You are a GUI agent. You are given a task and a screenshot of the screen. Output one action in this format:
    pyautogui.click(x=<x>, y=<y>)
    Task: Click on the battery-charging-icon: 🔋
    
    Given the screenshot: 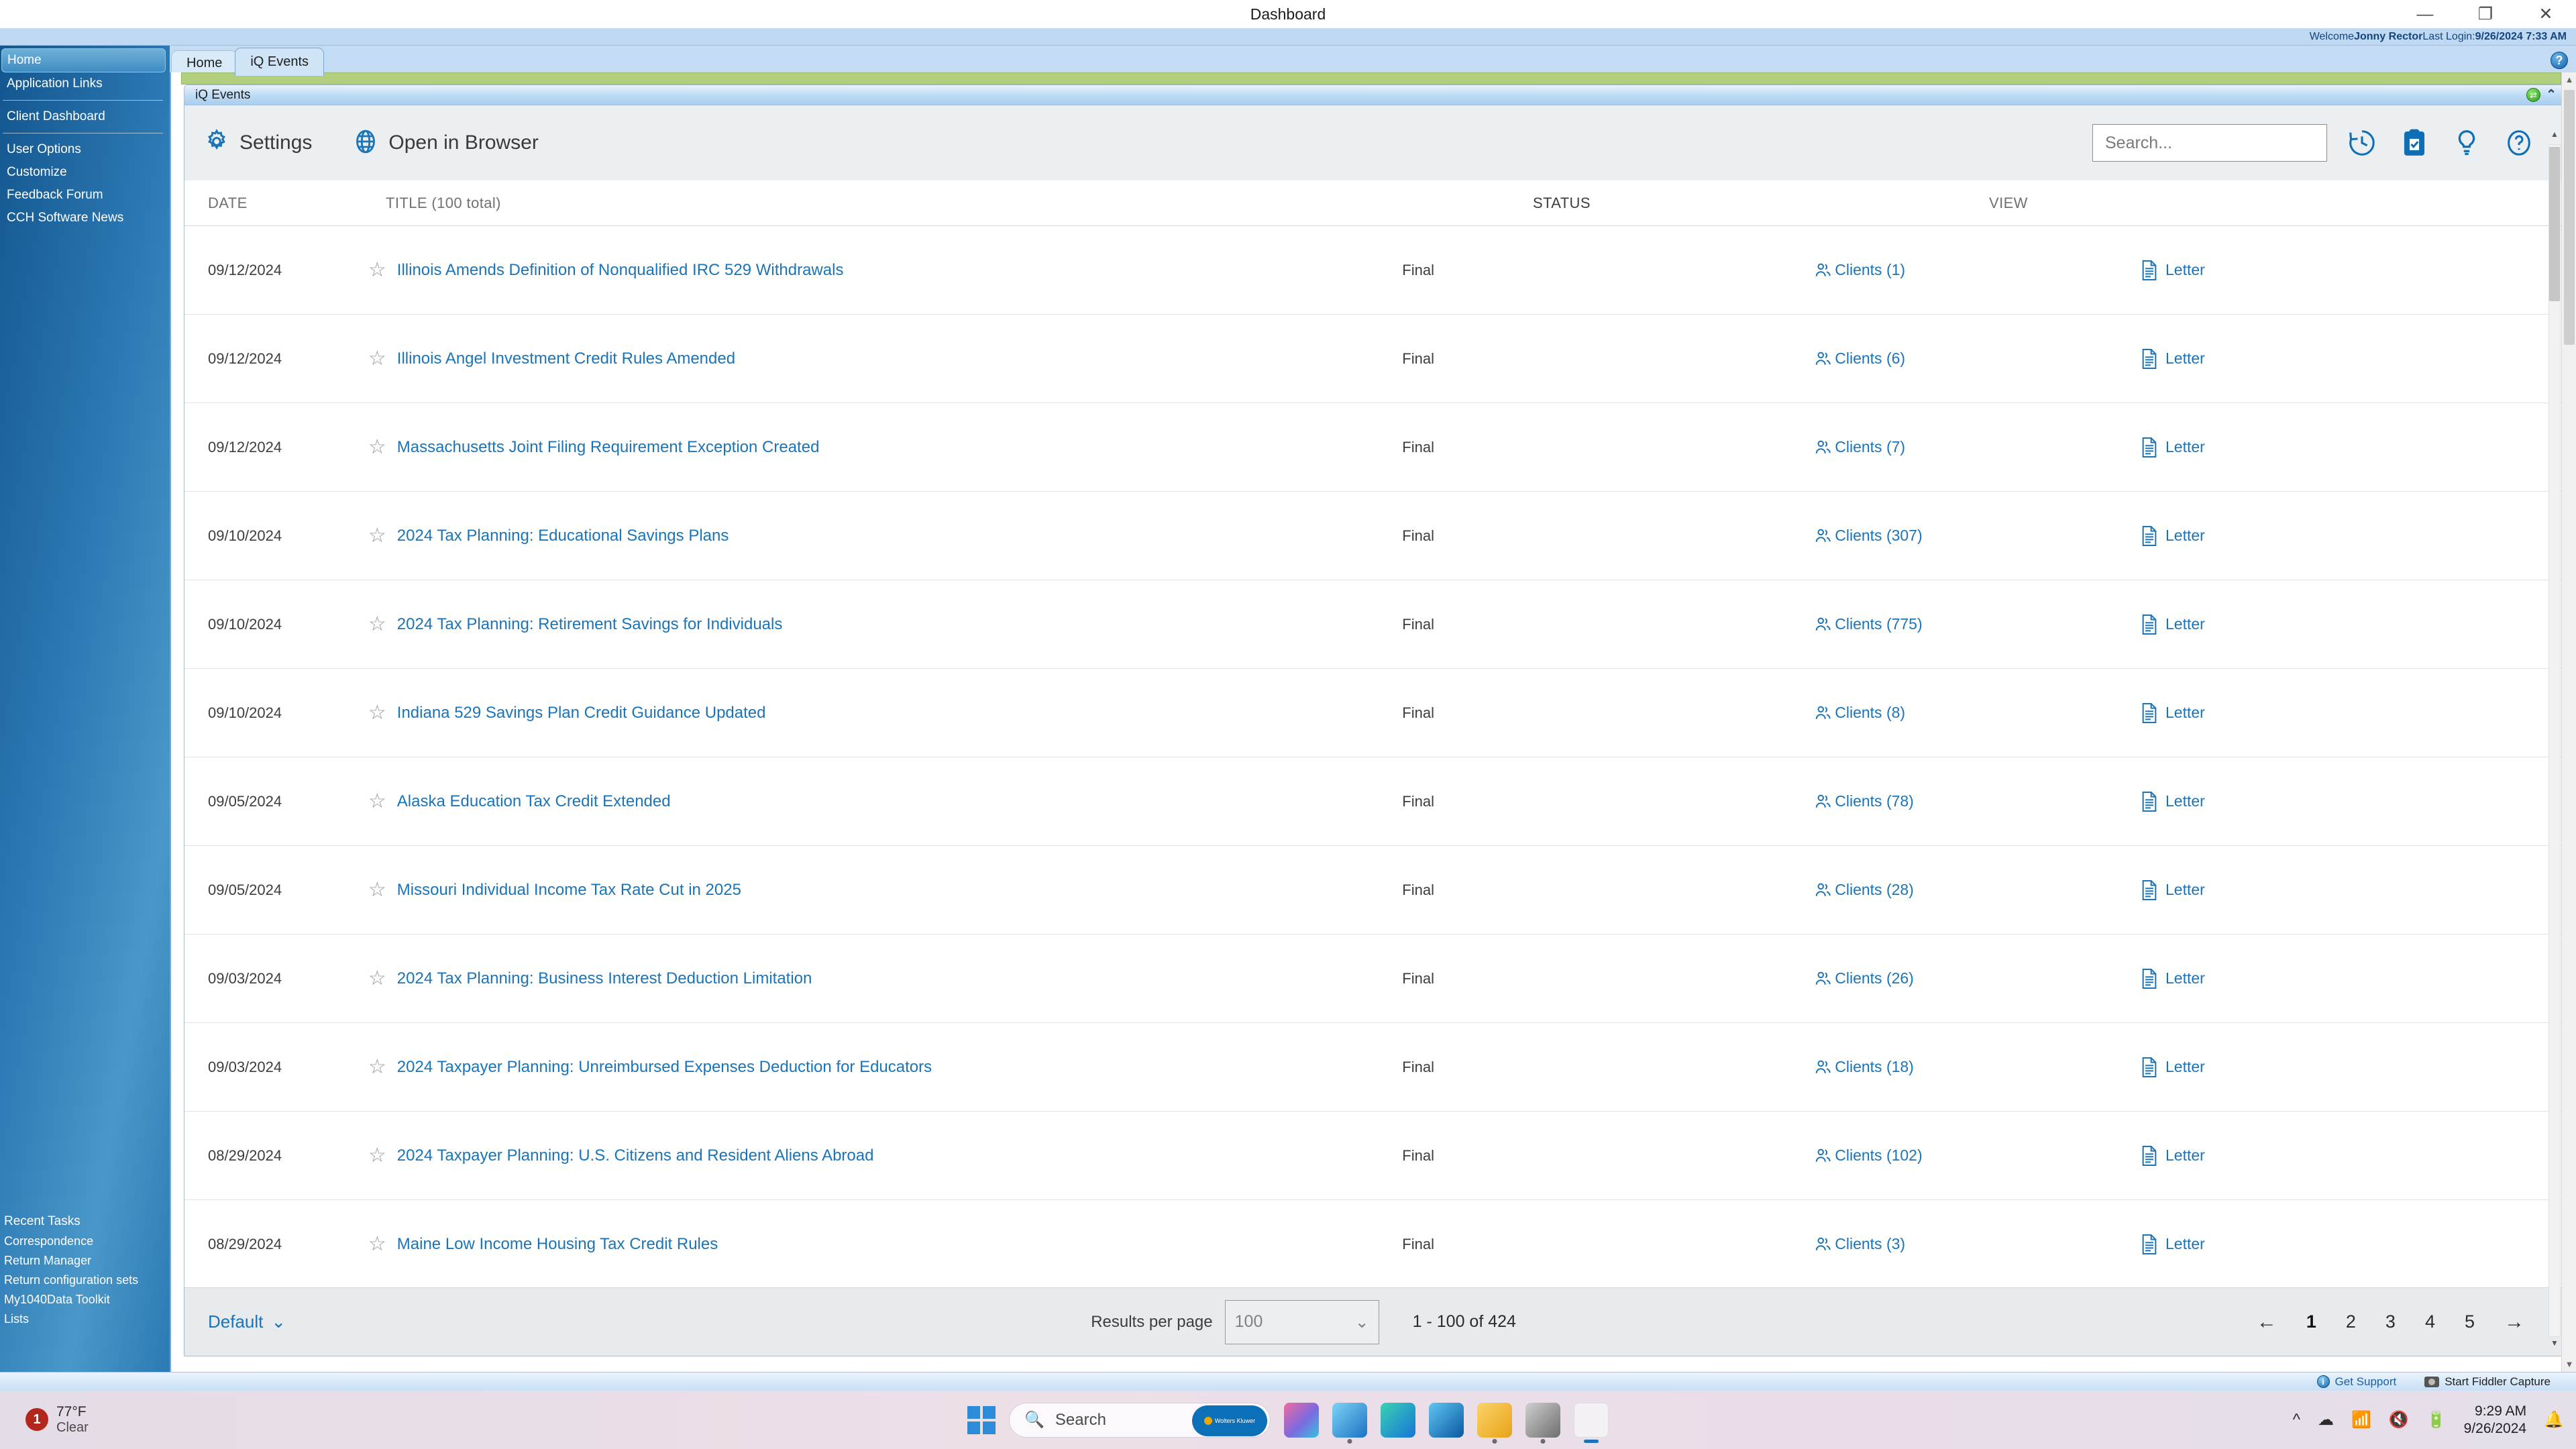 What is the action you would take?
    pyautogui.click(x=2436, y=1420)
    